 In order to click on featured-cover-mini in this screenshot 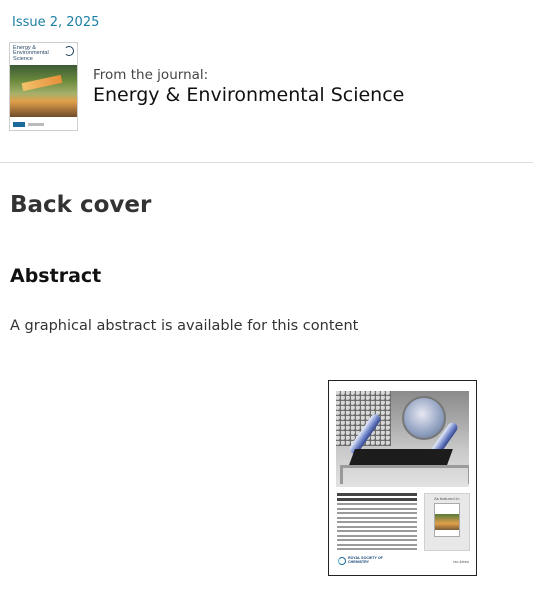, I will do `click(447, 520)`.